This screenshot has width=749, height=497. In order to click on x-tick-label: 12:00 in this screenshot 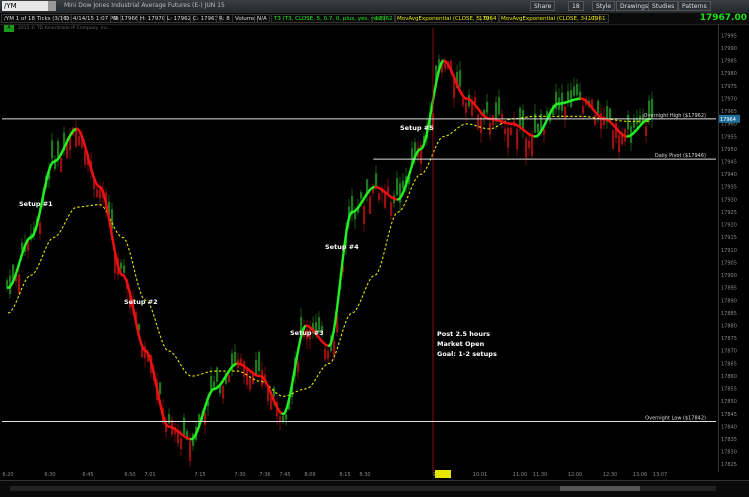, I will do `click(575, 475)`.